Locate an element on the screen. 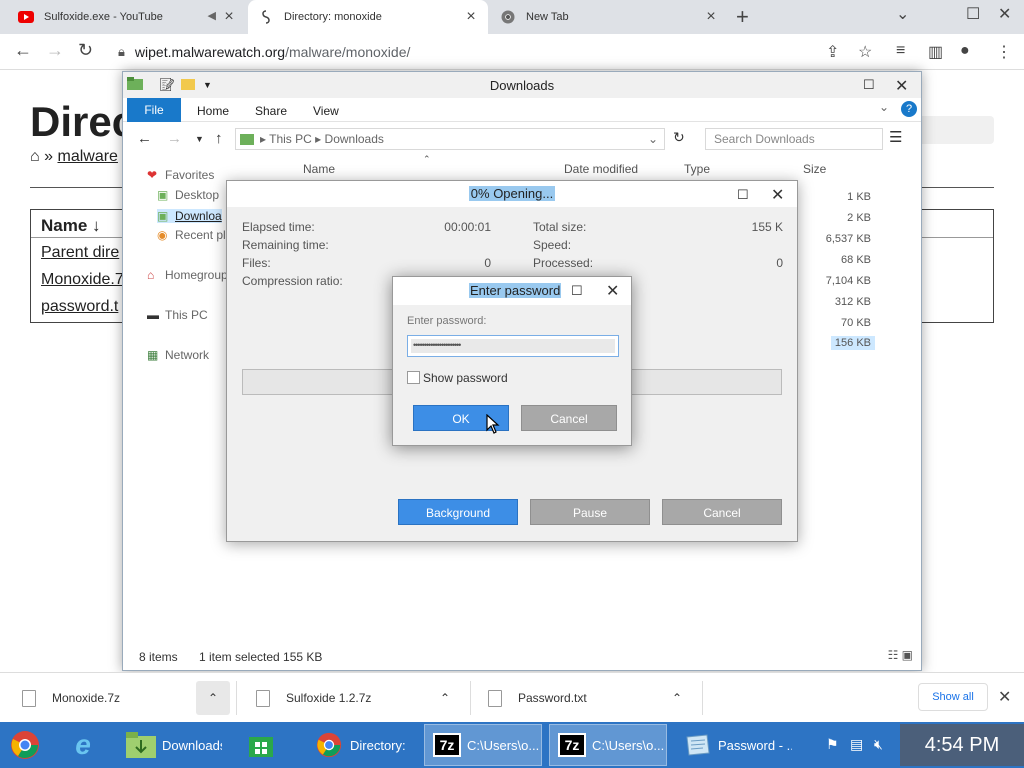 Image resolution: width=1024 pixels, height=768 pixels. reading-list-icon: ≡ is located at coordinates (900, 51).